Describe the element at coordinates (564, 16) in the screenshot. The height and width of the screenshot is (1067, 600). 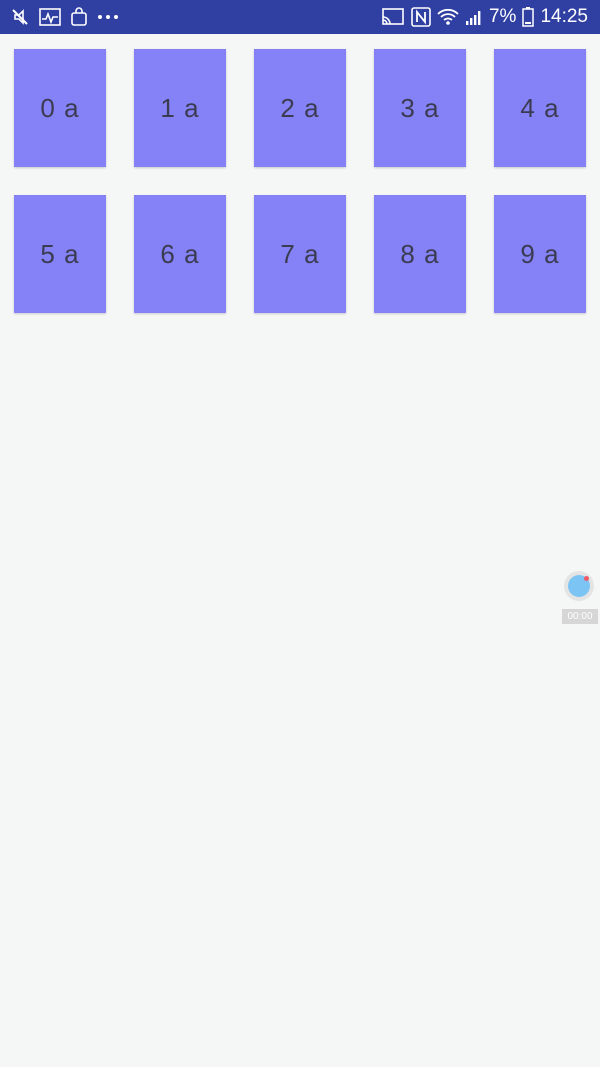
I see `clock: 14:25` at that location.